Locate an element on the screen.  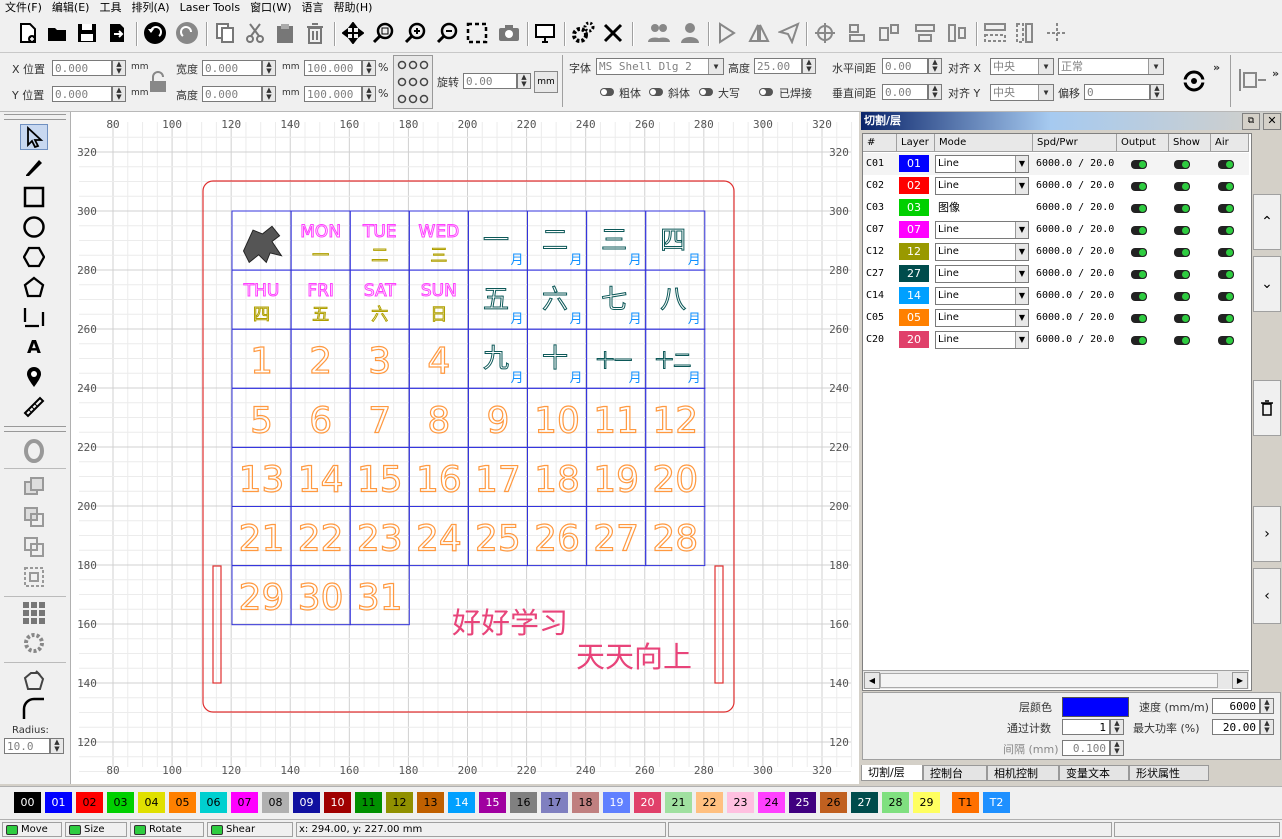
palette-color-04: 04 is located at coordinates (151, 802).